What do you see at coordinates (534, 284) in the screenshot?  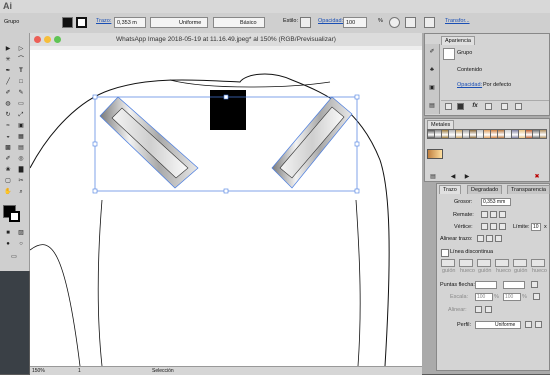 I see `swap-arrows-button` at bounding box center [534, 284].